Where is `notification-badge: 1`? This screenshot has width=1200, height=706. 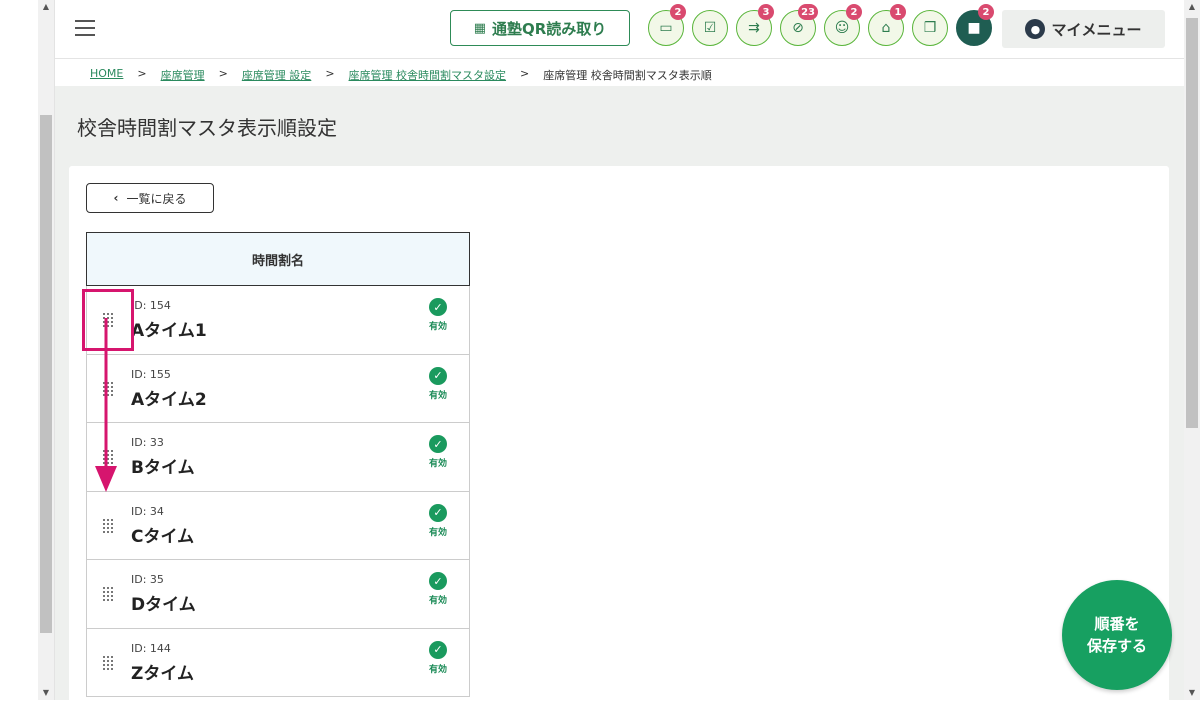 notification-badge: 1 is located at coordinates (898, 12).